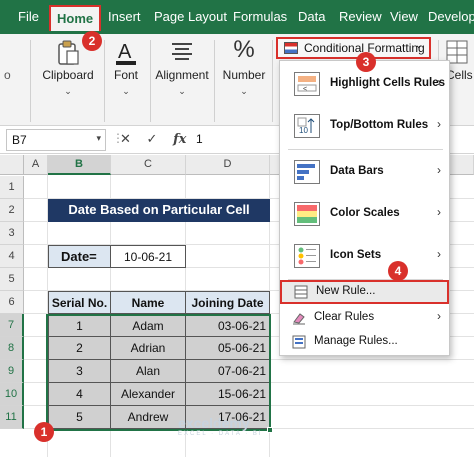  Describe the element at coordinates (199, 139) in the screenshot. I see `formula-input: 1` at that location.